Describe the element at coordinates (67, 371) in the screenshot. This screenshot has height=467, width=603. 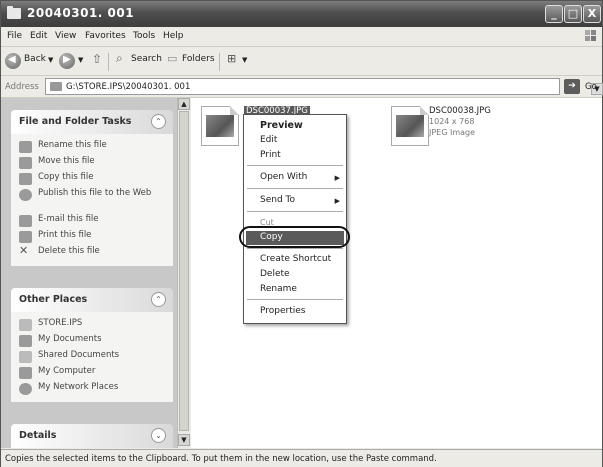
I see `place-label: My Computer` at that location.